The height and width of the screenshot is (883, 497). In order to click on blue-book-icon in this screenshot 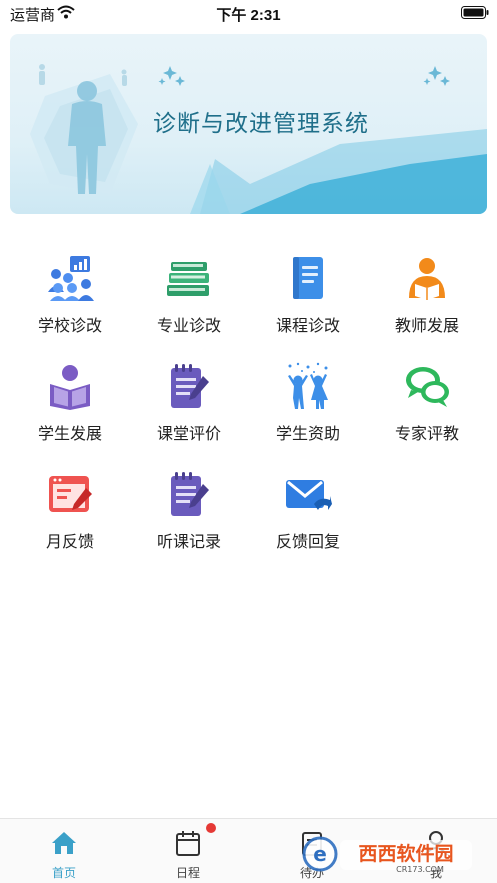, I will do `click(308, 278)`.